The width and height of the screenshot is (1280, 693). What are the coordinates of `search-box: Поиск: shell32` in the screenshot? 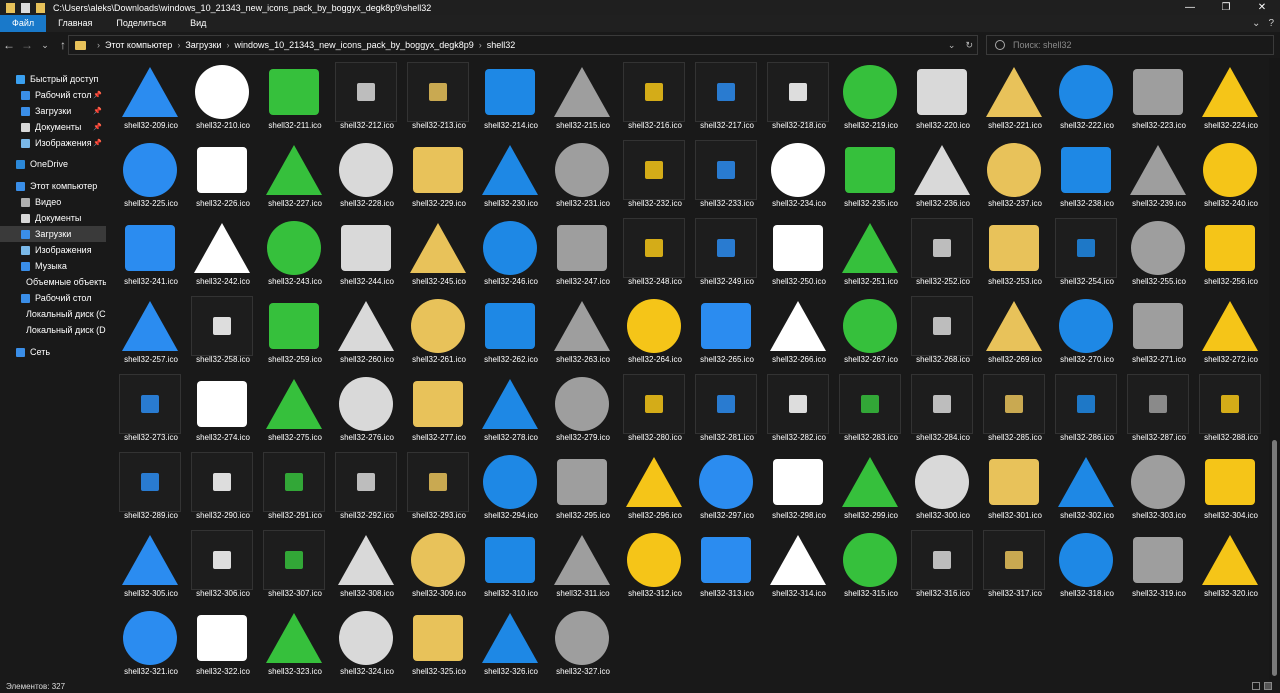 It's located at (1130, 45).